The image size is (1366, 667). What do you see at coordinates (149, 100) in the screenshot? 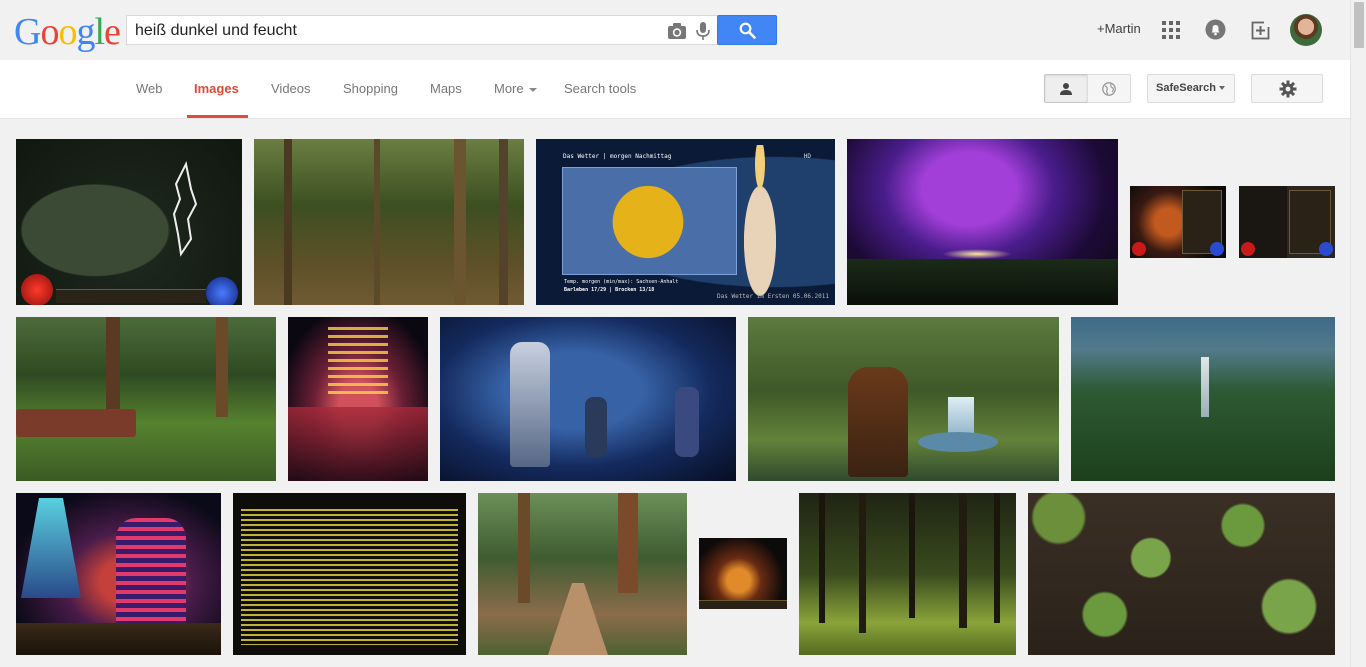
I see `tab-web: Web` at bounding box center [149, 100].